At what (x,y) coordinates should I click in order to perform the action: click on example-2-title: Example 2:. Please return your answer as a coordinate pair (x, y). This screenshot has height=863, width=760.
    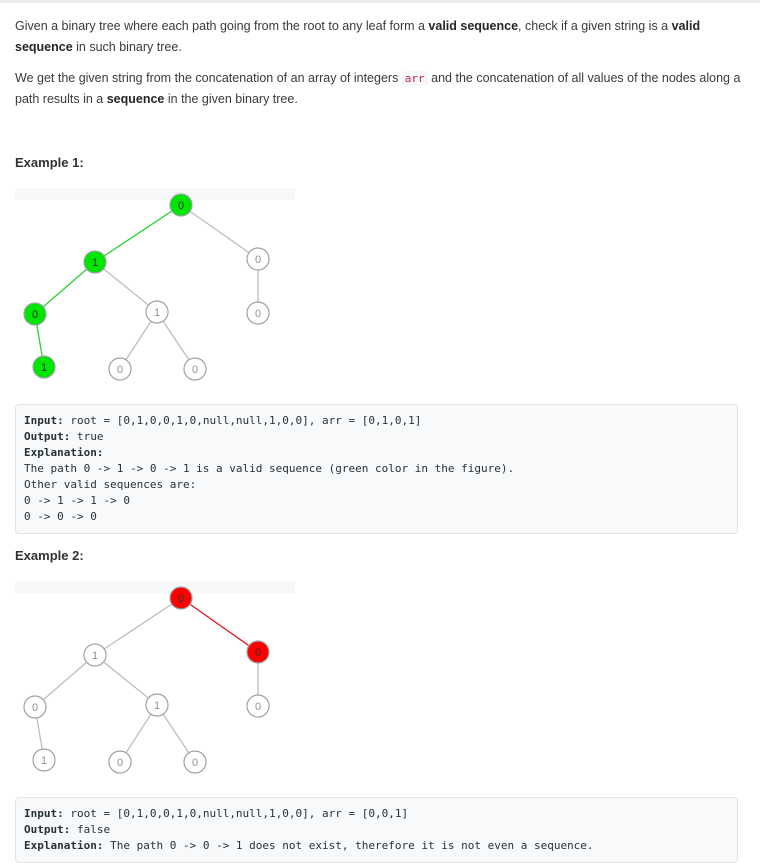
    Looking at the image, I should click on (49, 555).